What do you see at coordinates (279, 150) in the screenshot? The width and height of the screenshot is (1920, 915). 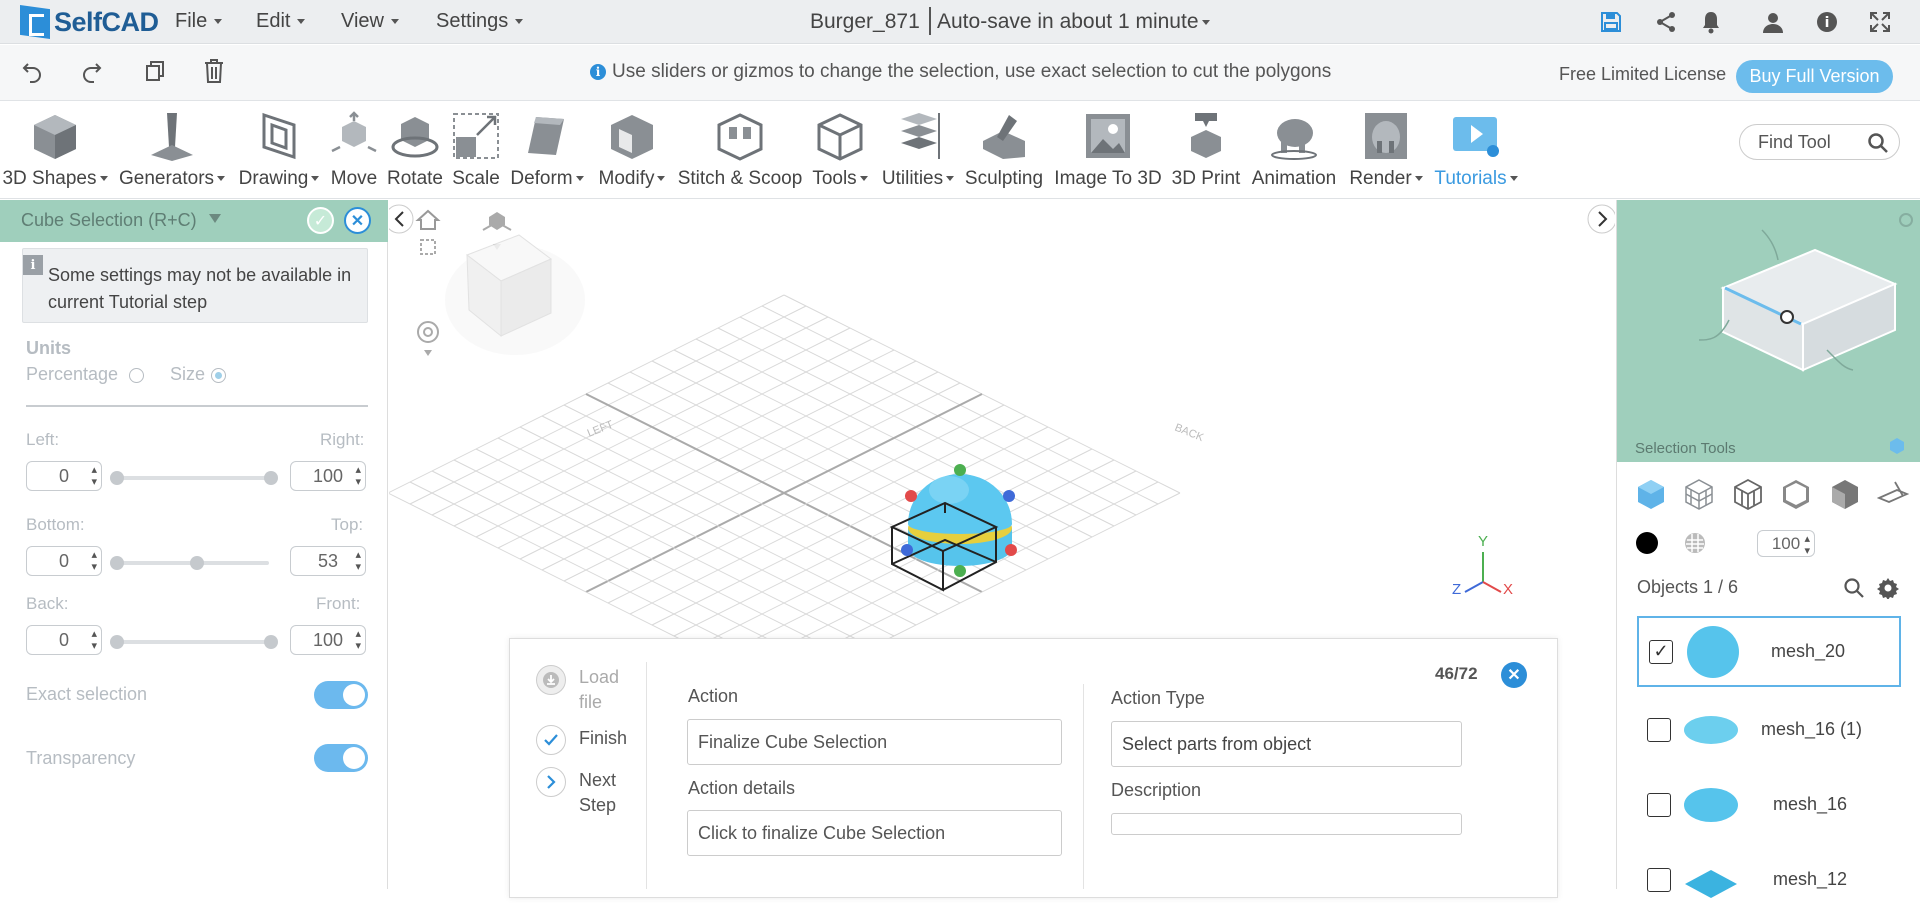 I see `tool-drawing: Drawing` at bounding box center [279, 150].